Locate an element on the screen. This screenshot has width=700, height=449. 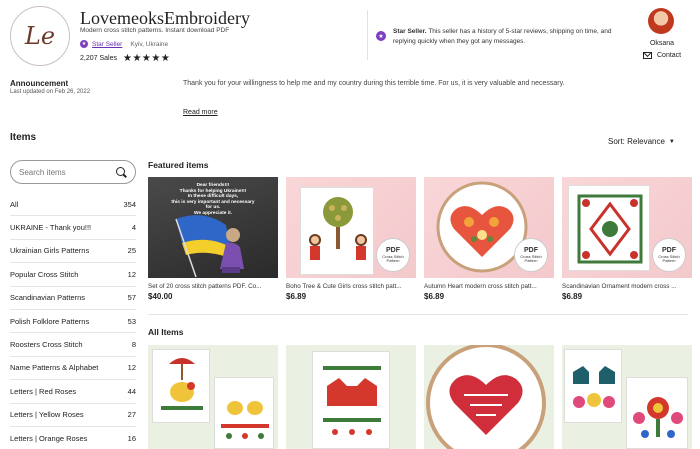
rooster-illustration is located at coordinates (182, 384).